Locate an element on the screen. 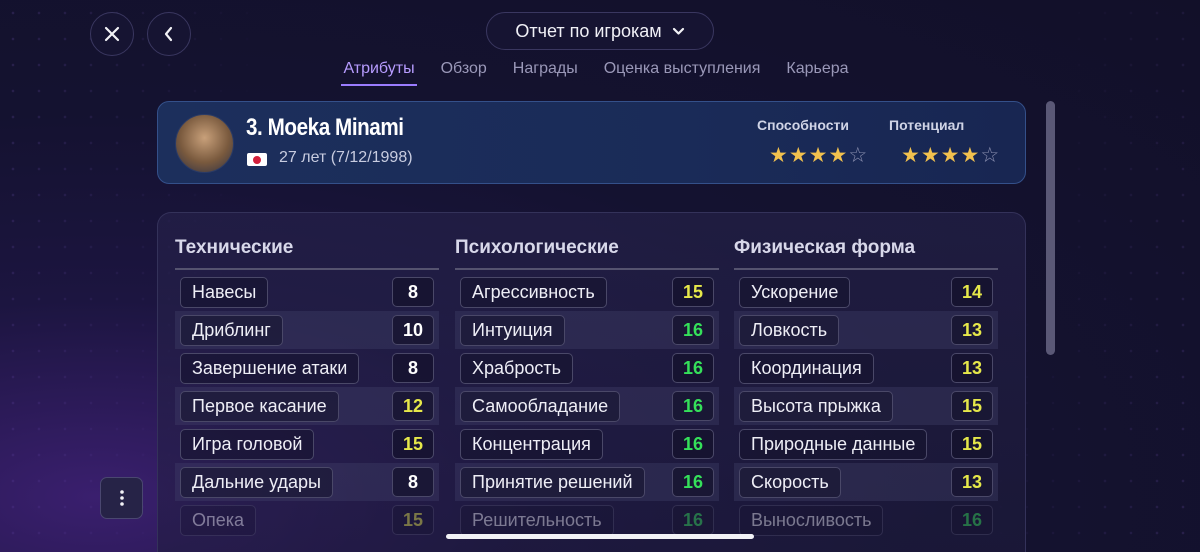 The image size is (1200, 552). player-age: 27 лет (7/12/1998) is located at coordinates (346, 157).